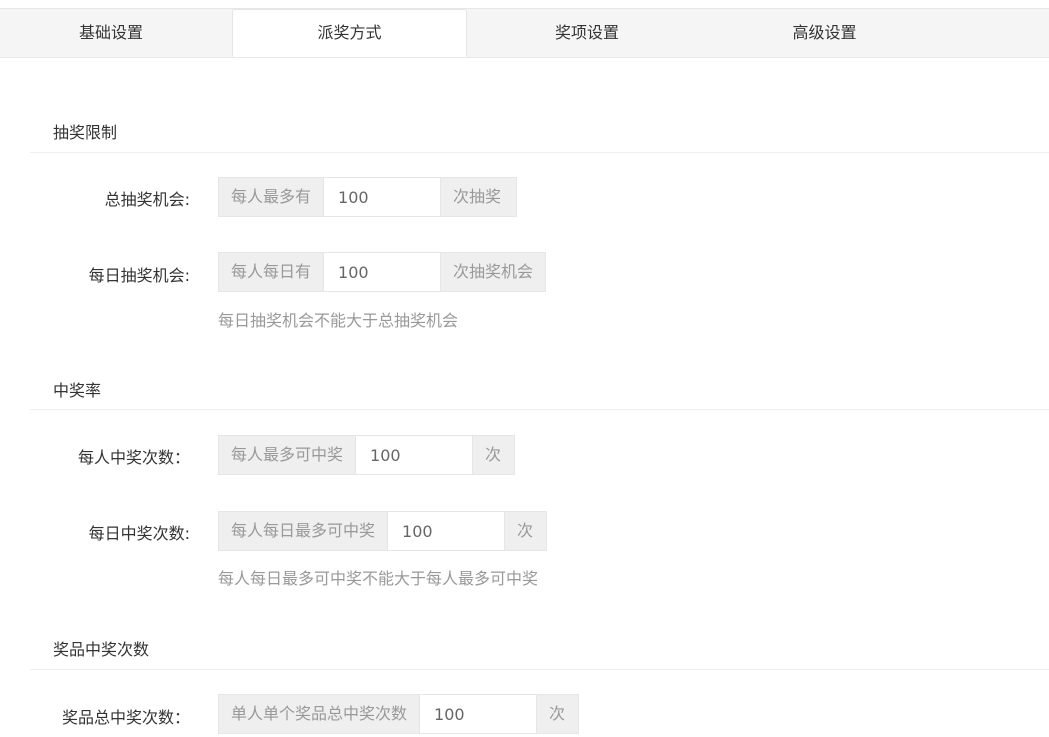 The width and height of the screenshot is (1049, 737). What do you see at coordinates (526, 531) in the screenshot?
I see `daily-wins-suffix: 次` at bounding box center [526, 531].